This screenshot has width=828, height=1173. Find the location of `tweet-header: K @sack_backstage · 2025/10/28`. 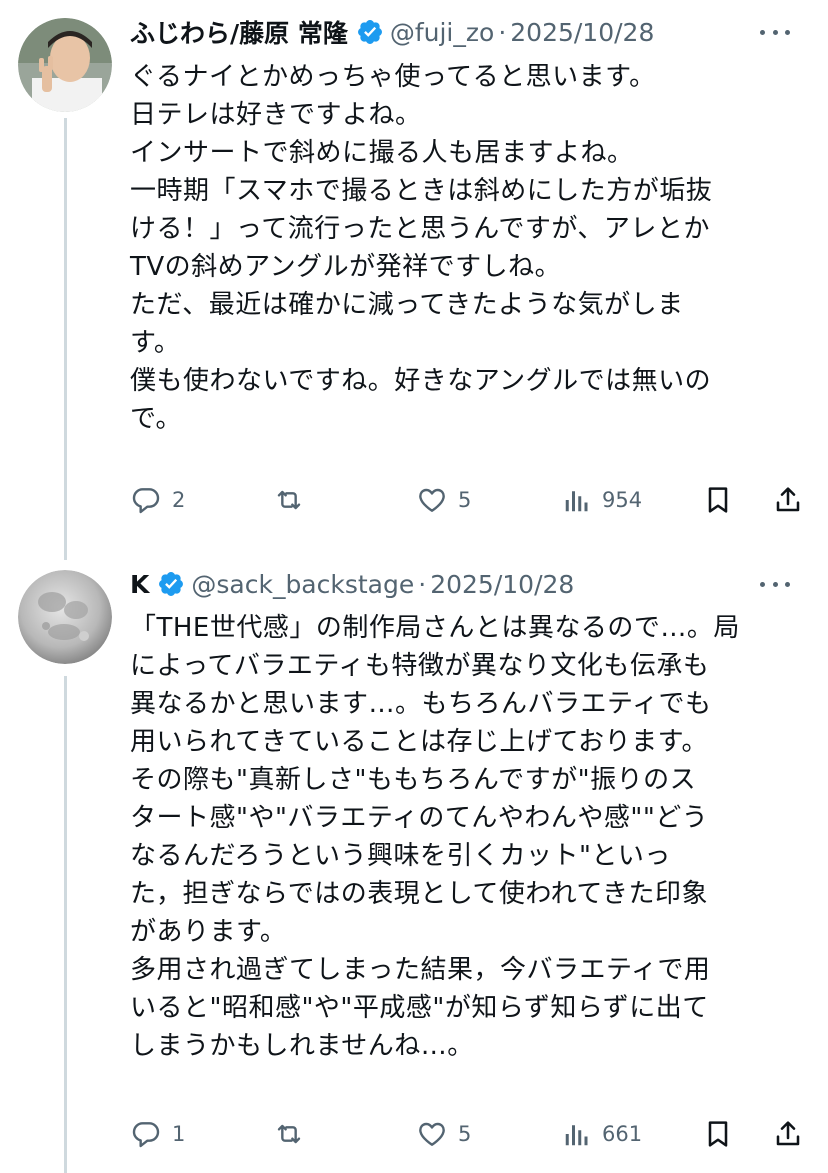

tweet-header: K @sack_backstage · 2025/10/28 is located at coordinates (470, 584).